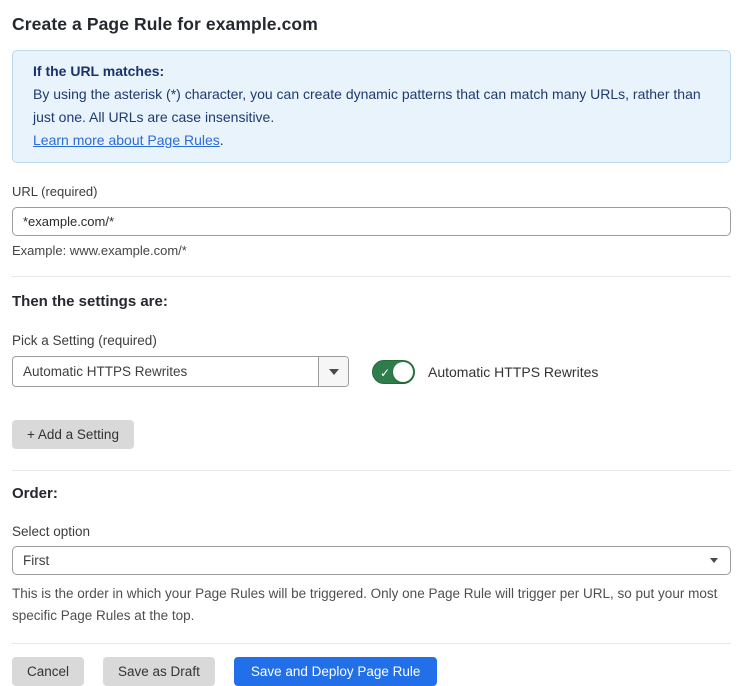 Image resolution: width=743 pixels, height=686 pixels. What do you see at coordinates (371, 560) in the screenshot?
I see `order-select: First` at bounding box center [371, 560].